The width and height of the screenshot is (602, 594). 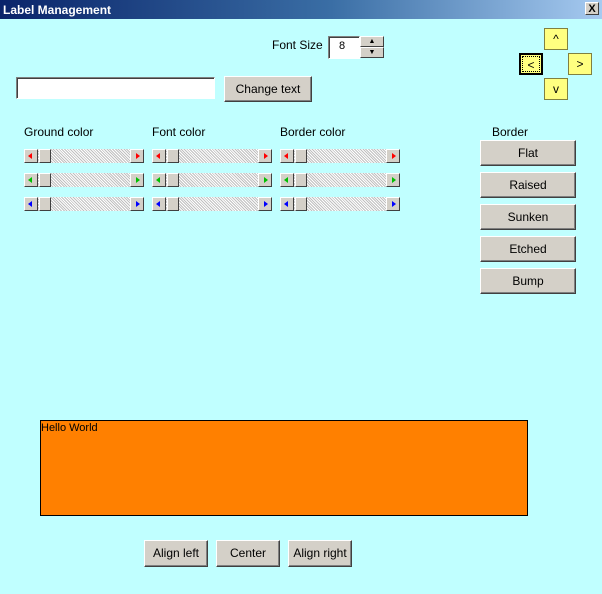 What do you see at coordinates (528, 281) in the screenshot?
I see `border-bump-button: Bump` at bounding box center [528, 281].